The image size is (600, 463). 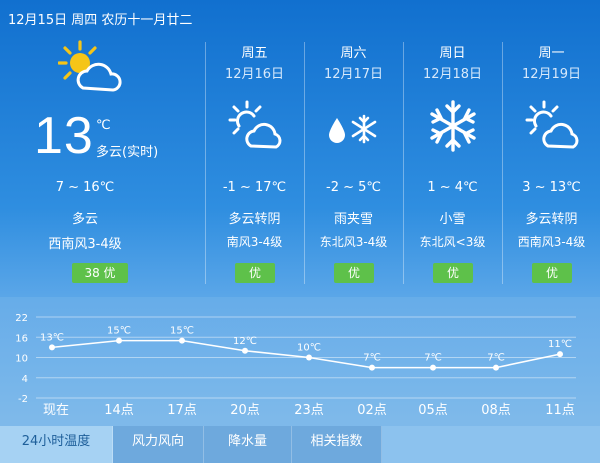 I want to click on forecast-date: 12月18日, so click(x=452, y=74).